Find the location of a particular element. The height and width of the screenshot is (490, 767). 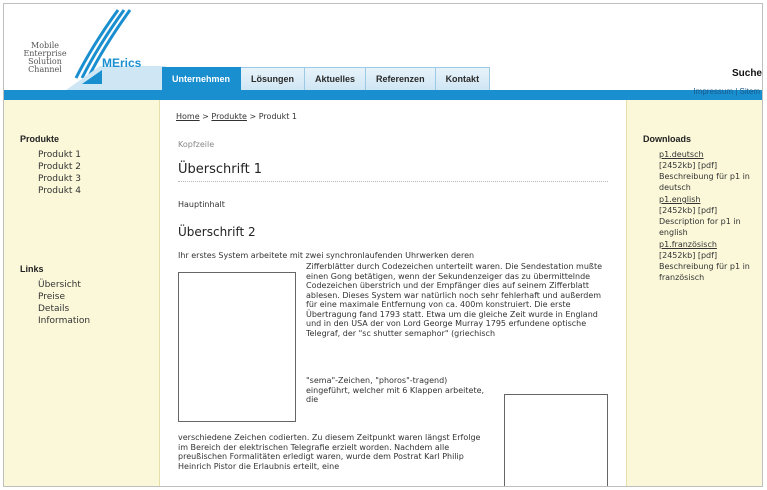

logo-tagline: Mobile Enterprise Solution Channel is located at coordinates (45, 58).